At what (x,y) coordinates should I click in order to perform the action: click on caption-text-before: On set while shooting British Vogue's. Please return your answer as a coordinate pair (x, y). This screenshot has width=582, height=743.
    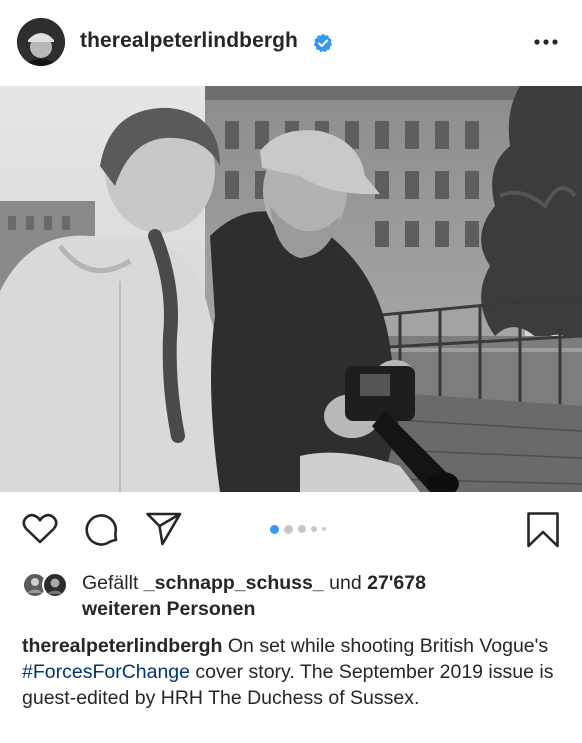
    Looking at the image, I should click on (388, 646).